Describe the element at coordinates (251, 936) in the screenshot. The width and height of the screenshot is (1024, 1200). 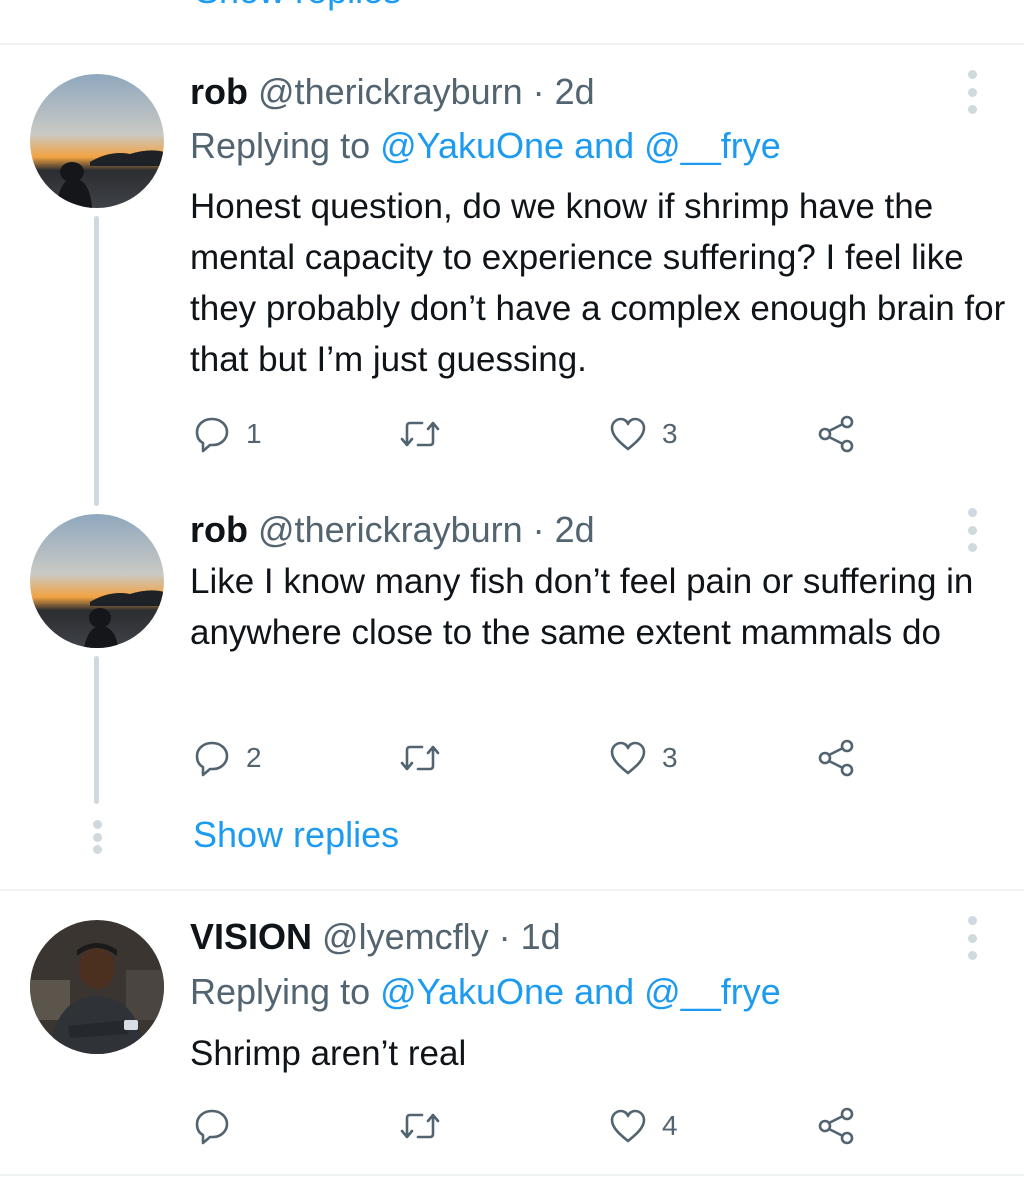
I see `display-name: VISION` at that location.